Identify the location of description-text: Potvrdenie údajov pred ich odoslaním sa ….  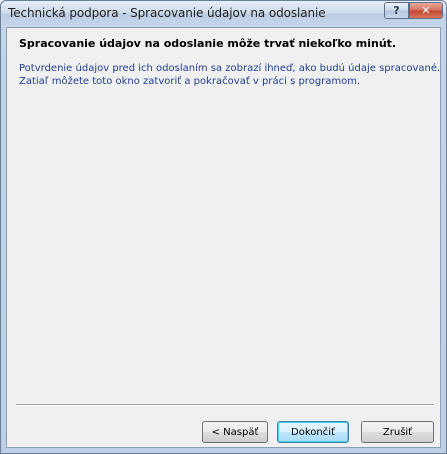
(230, 75).